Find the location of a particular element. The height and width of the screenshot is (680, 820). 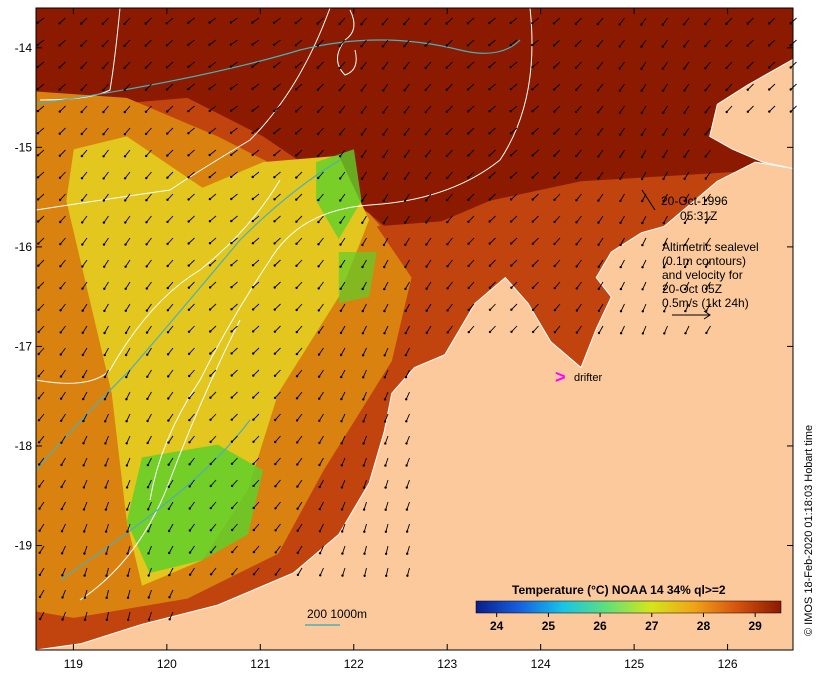

altimetry-note-line3: and velocity for is located at coordinates (702, 275).